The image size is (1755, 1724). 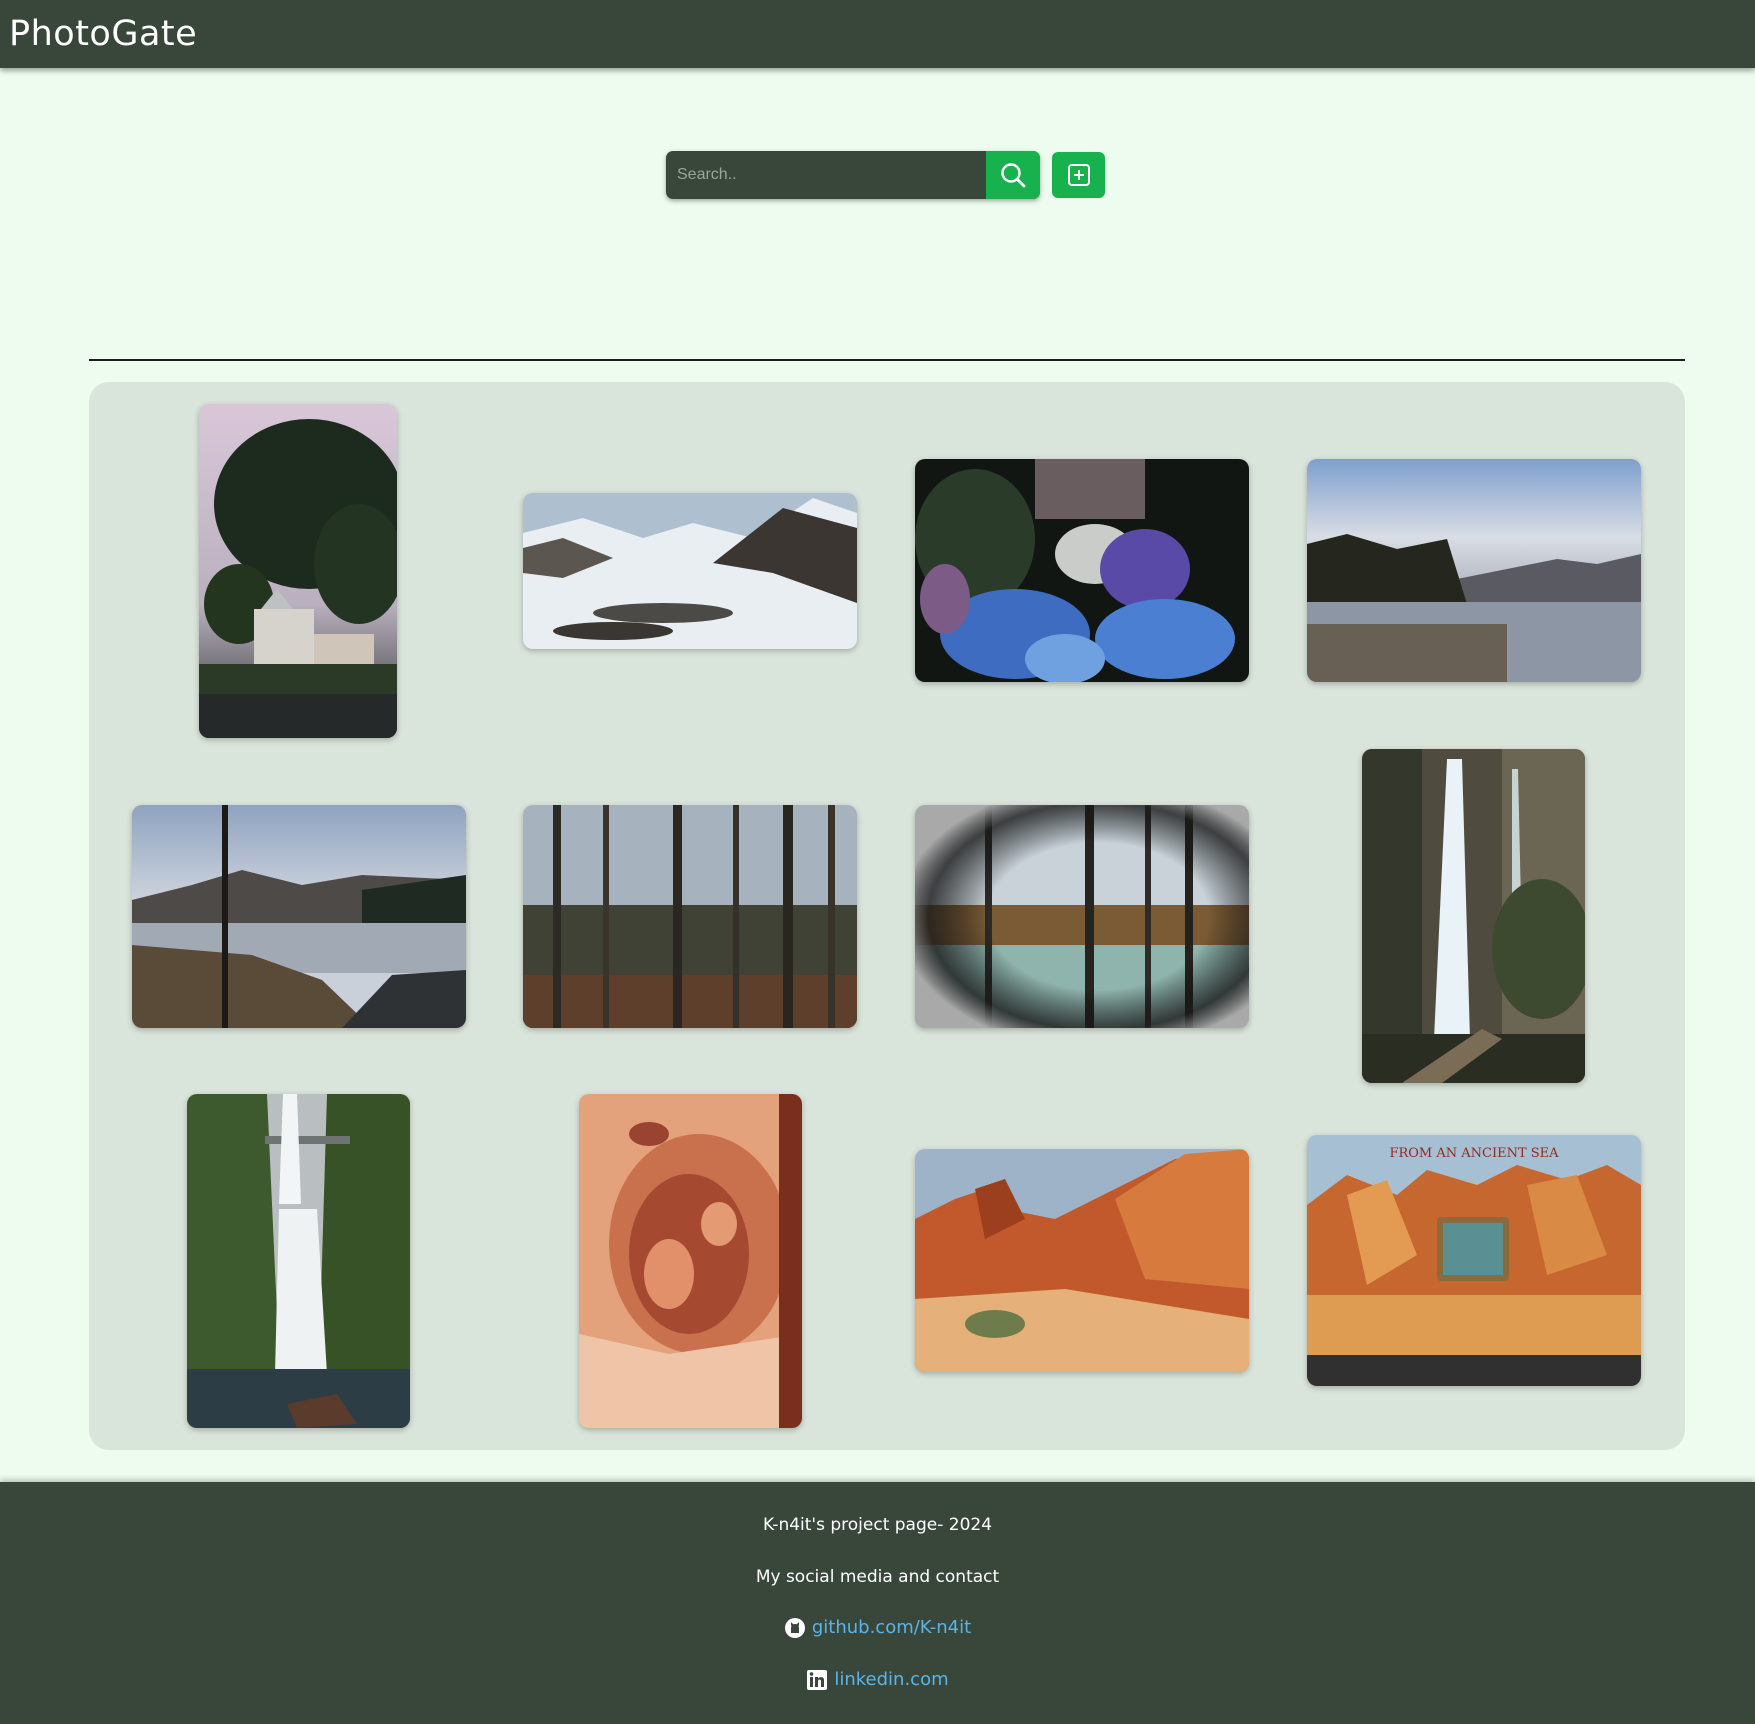 I want to click on linkedin-link: linkedin.com, so click(x=891, y=1680).